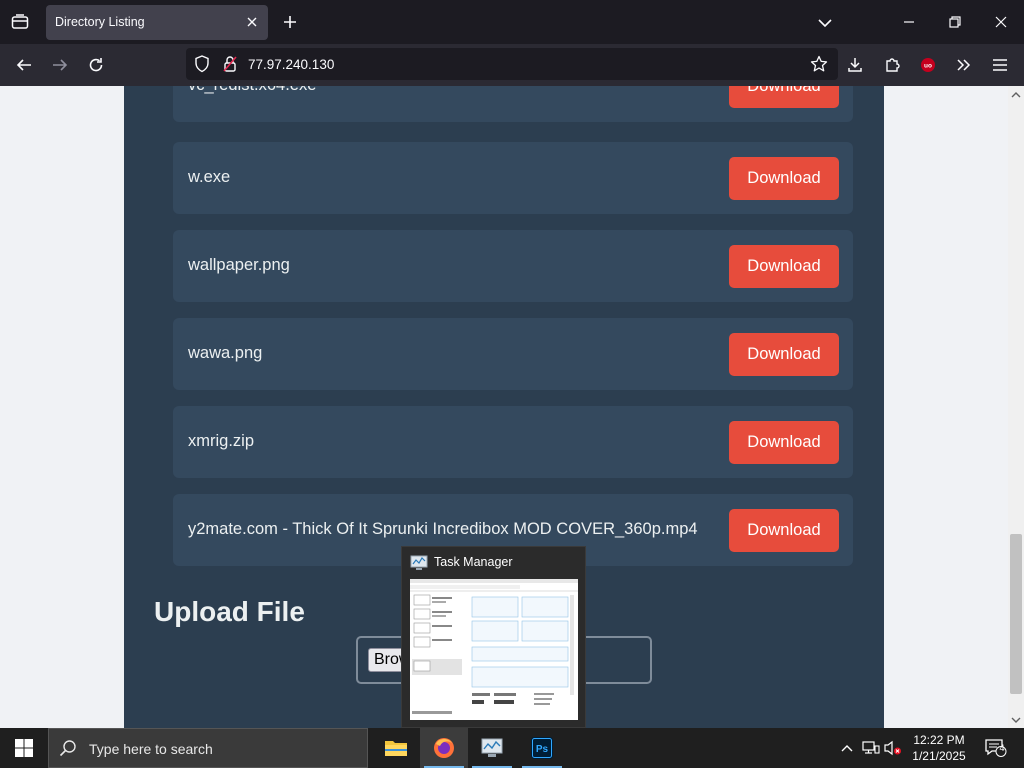 Image resolution: width=1024 pixels, height=768 pixels. Describe the element at coordinates (225, 353) in the screenshot. I see `file-name: wawa.png` at that location.